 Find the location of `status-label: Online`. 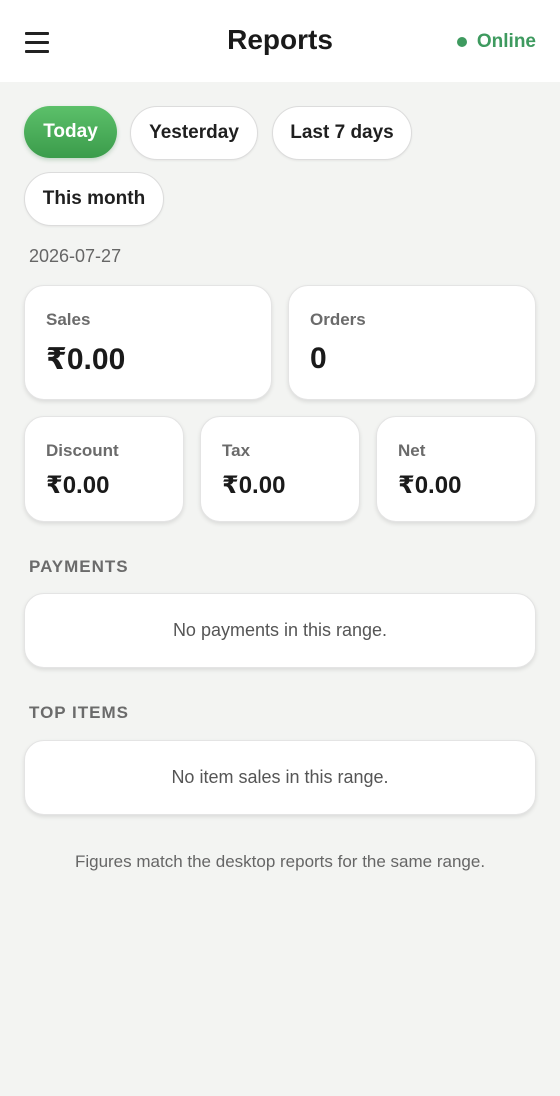

status-label: Online is located at coordinates (506, 41).